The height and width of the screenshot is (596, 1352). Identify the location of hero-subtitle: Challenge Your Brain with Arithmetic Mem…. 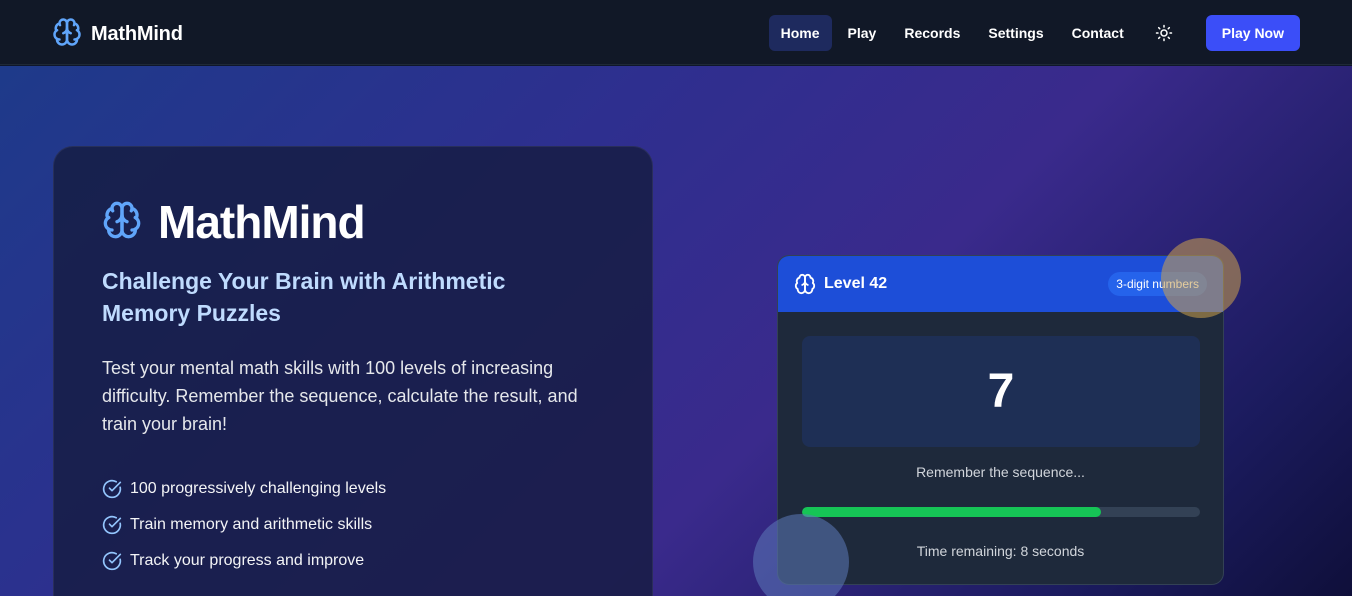
(304, 297).